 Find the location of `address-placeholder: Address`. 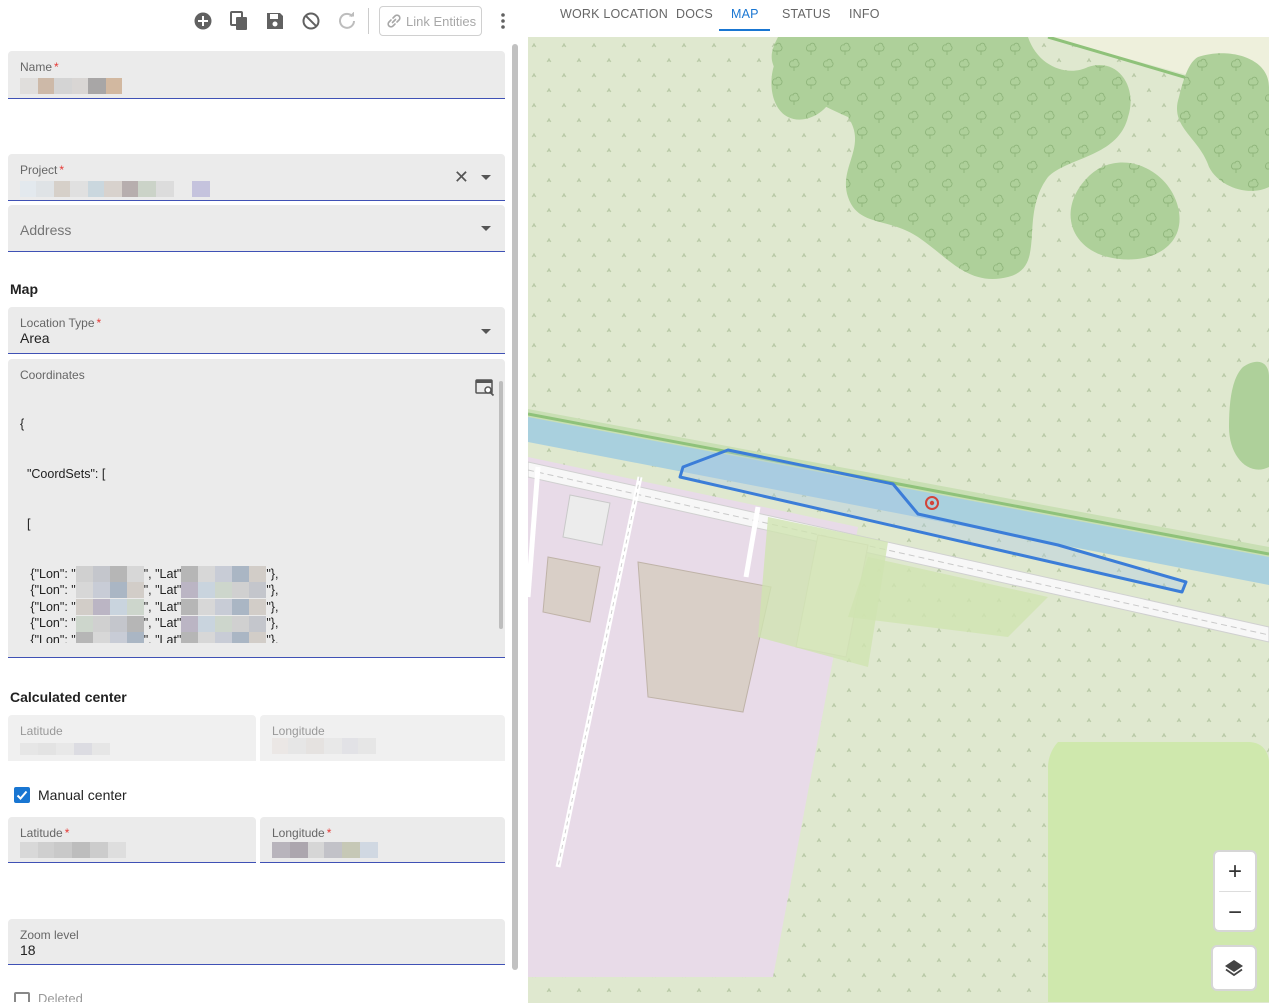

address-placeholder: Address is located at coordinates (46, 230).